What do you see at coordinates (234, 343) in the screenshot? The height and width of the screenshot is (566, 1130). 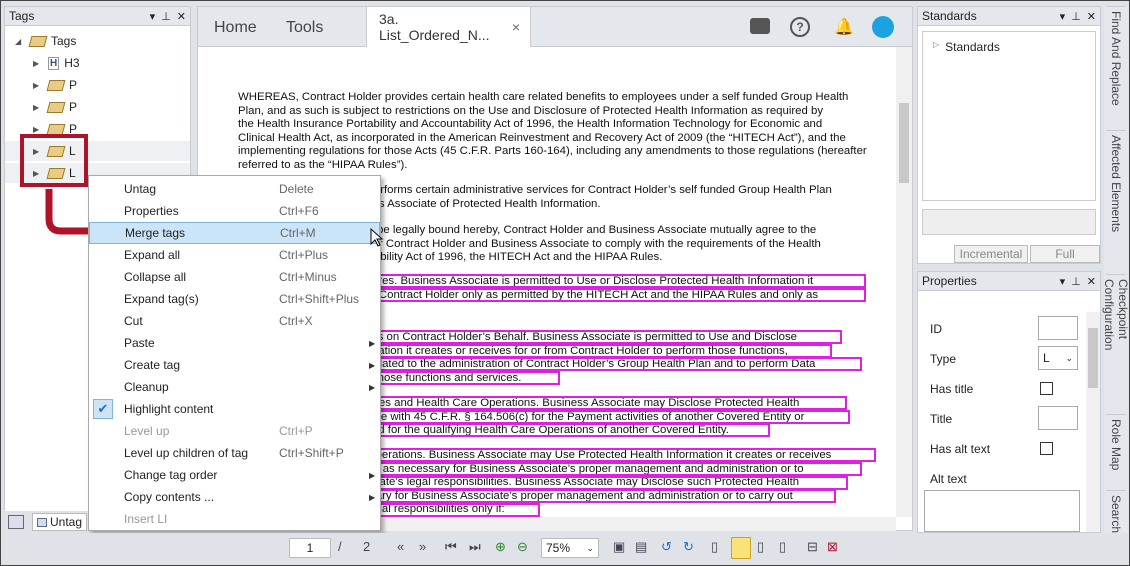 I see `menu-item-paste: Paste ▶` at bounding box center [234, 343].